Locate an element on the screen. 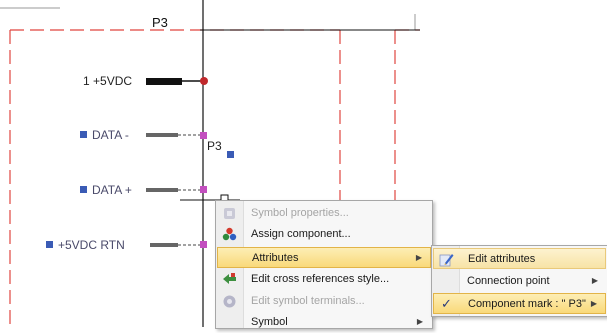  pin-2-hatch is located at coordinates (162, 135).